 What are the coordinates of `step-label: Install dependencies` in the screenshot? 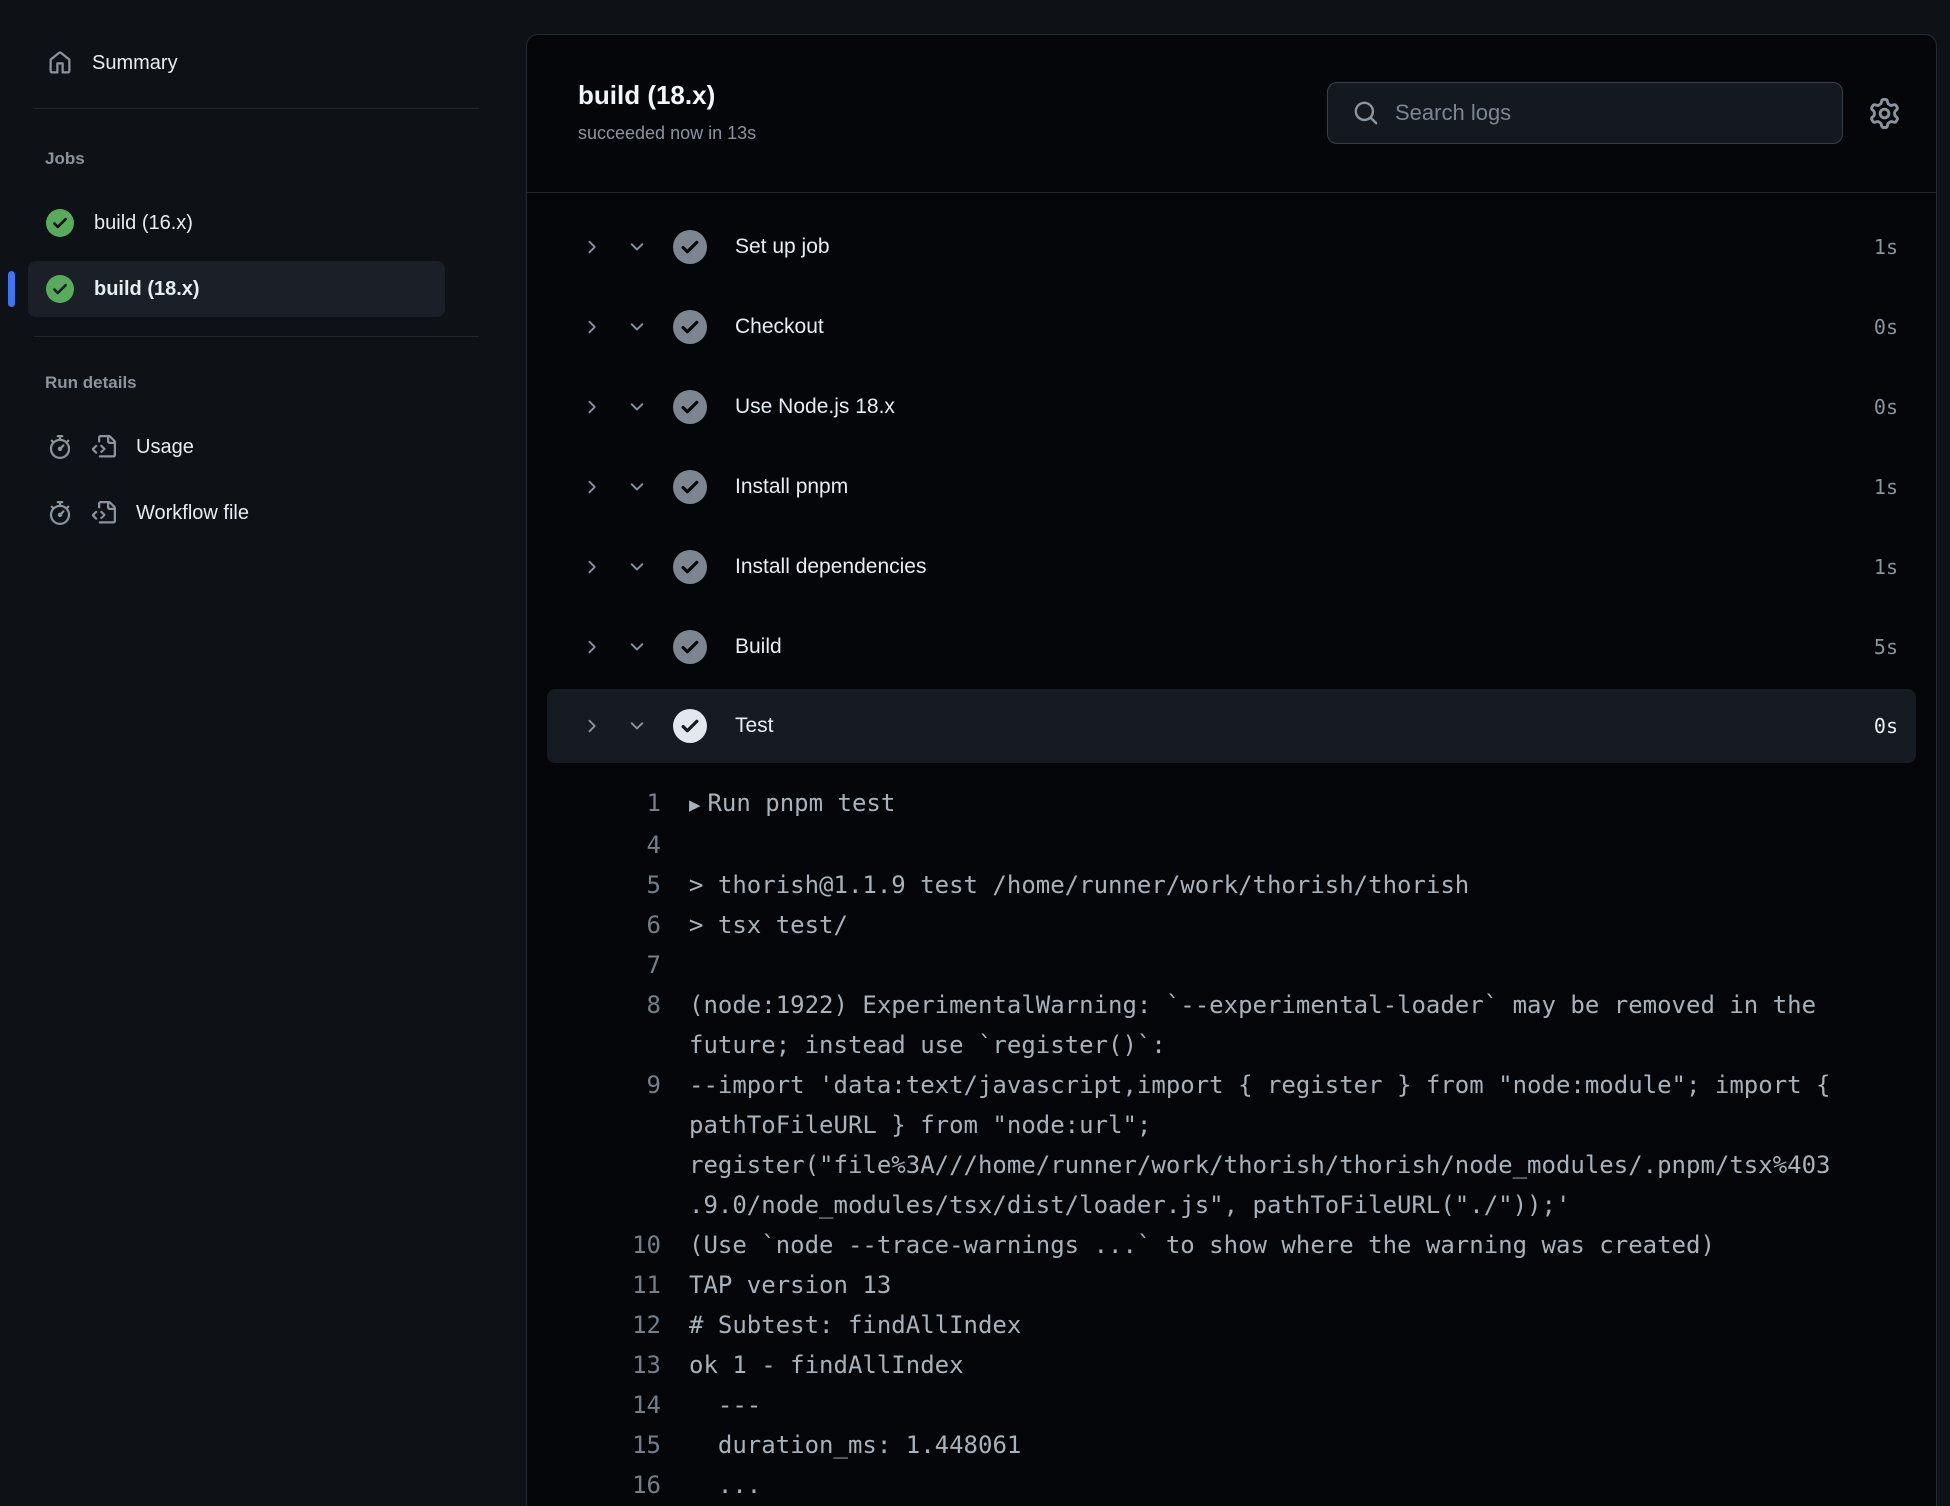 It's located at (831, 566).